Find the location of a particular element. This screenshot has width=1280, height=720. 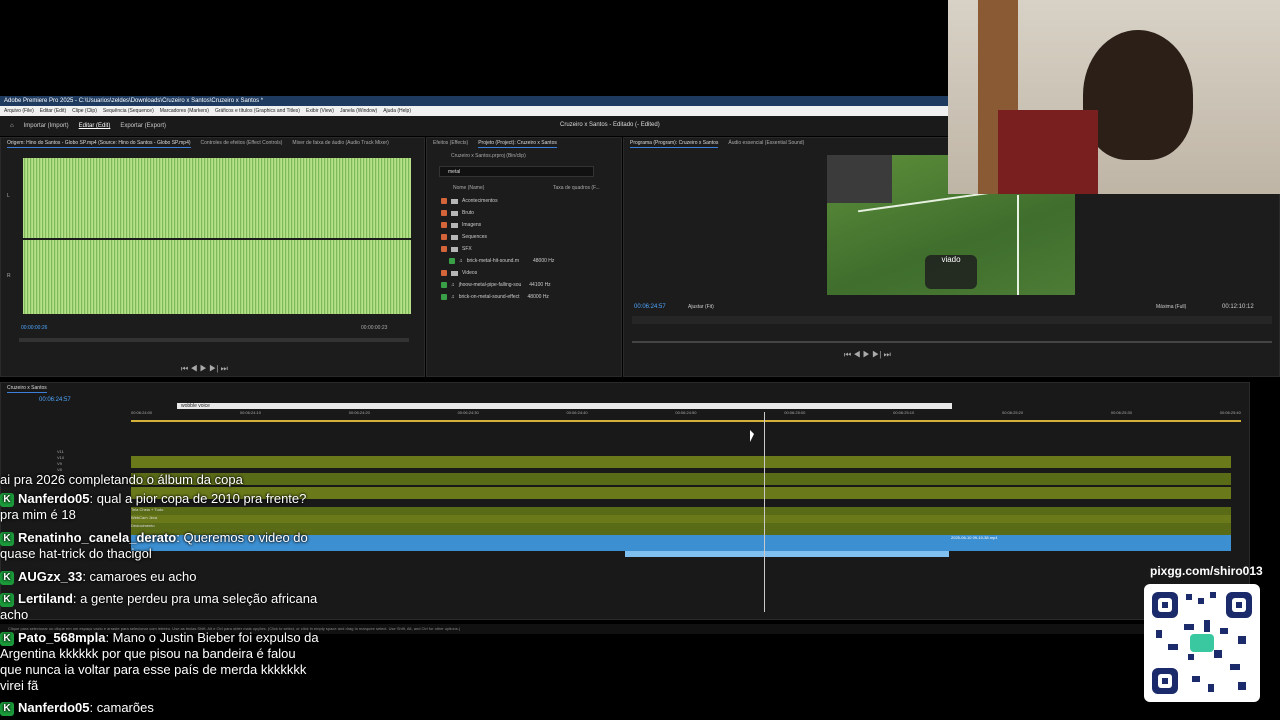

list-item: Bruto is located at coordinates (457, 213).